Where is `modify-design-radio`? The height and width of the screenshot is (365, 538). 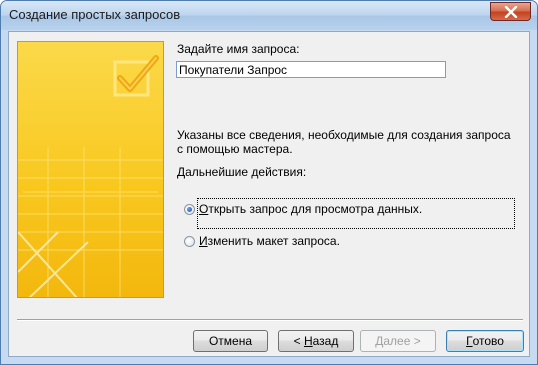 modify-design-radio is located at coordinates (189, 241).